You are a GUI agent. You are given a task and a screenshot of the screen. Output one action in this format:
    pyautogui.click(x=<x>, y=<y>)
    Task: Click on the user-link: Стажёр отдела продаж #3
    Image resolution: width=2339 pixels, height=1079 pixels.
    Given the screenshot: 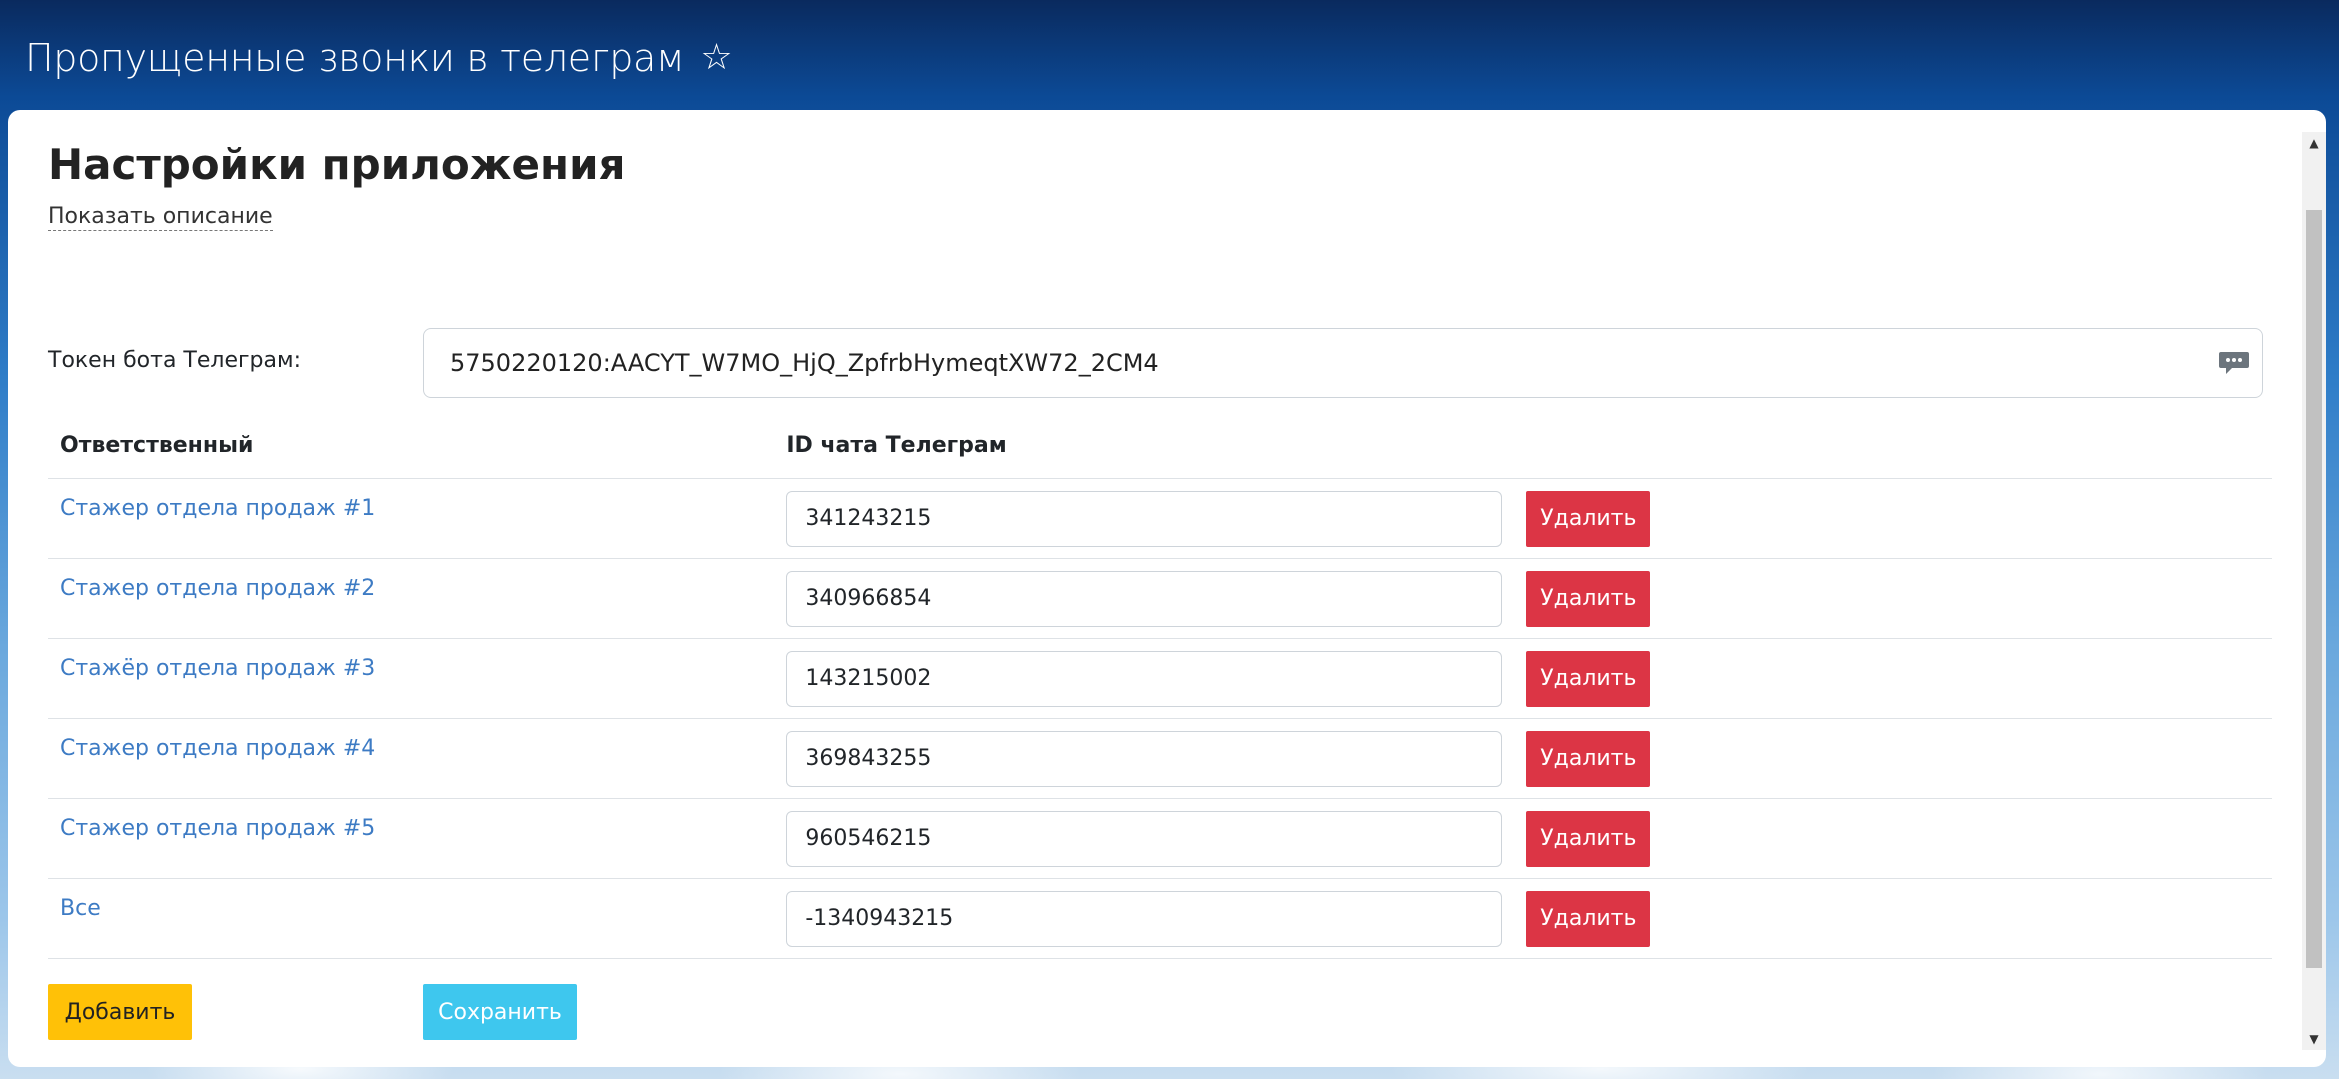 What is the action you would take?
    pyautogui.click(x=217, y=668)
    